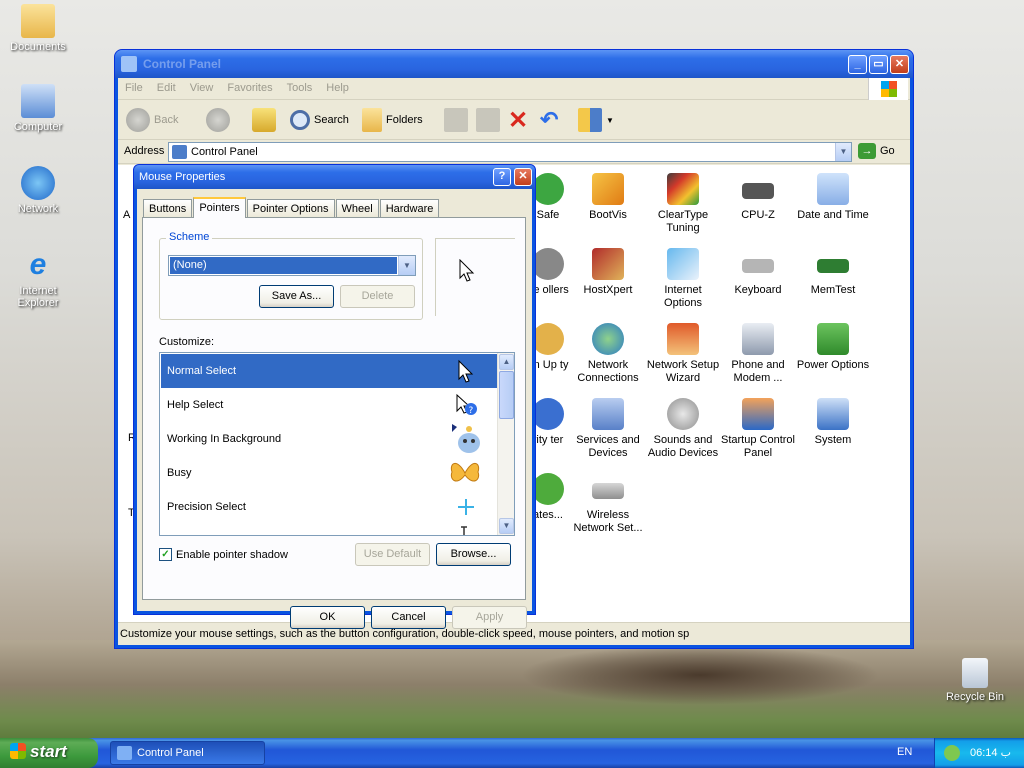 Image resolution: width=1024 pixels, height=768 pixels. What do you see at coordinates (833, 272) in the screenshot?
I see `cp-item-memtest: MemTest` at bounding box center [833, 272].